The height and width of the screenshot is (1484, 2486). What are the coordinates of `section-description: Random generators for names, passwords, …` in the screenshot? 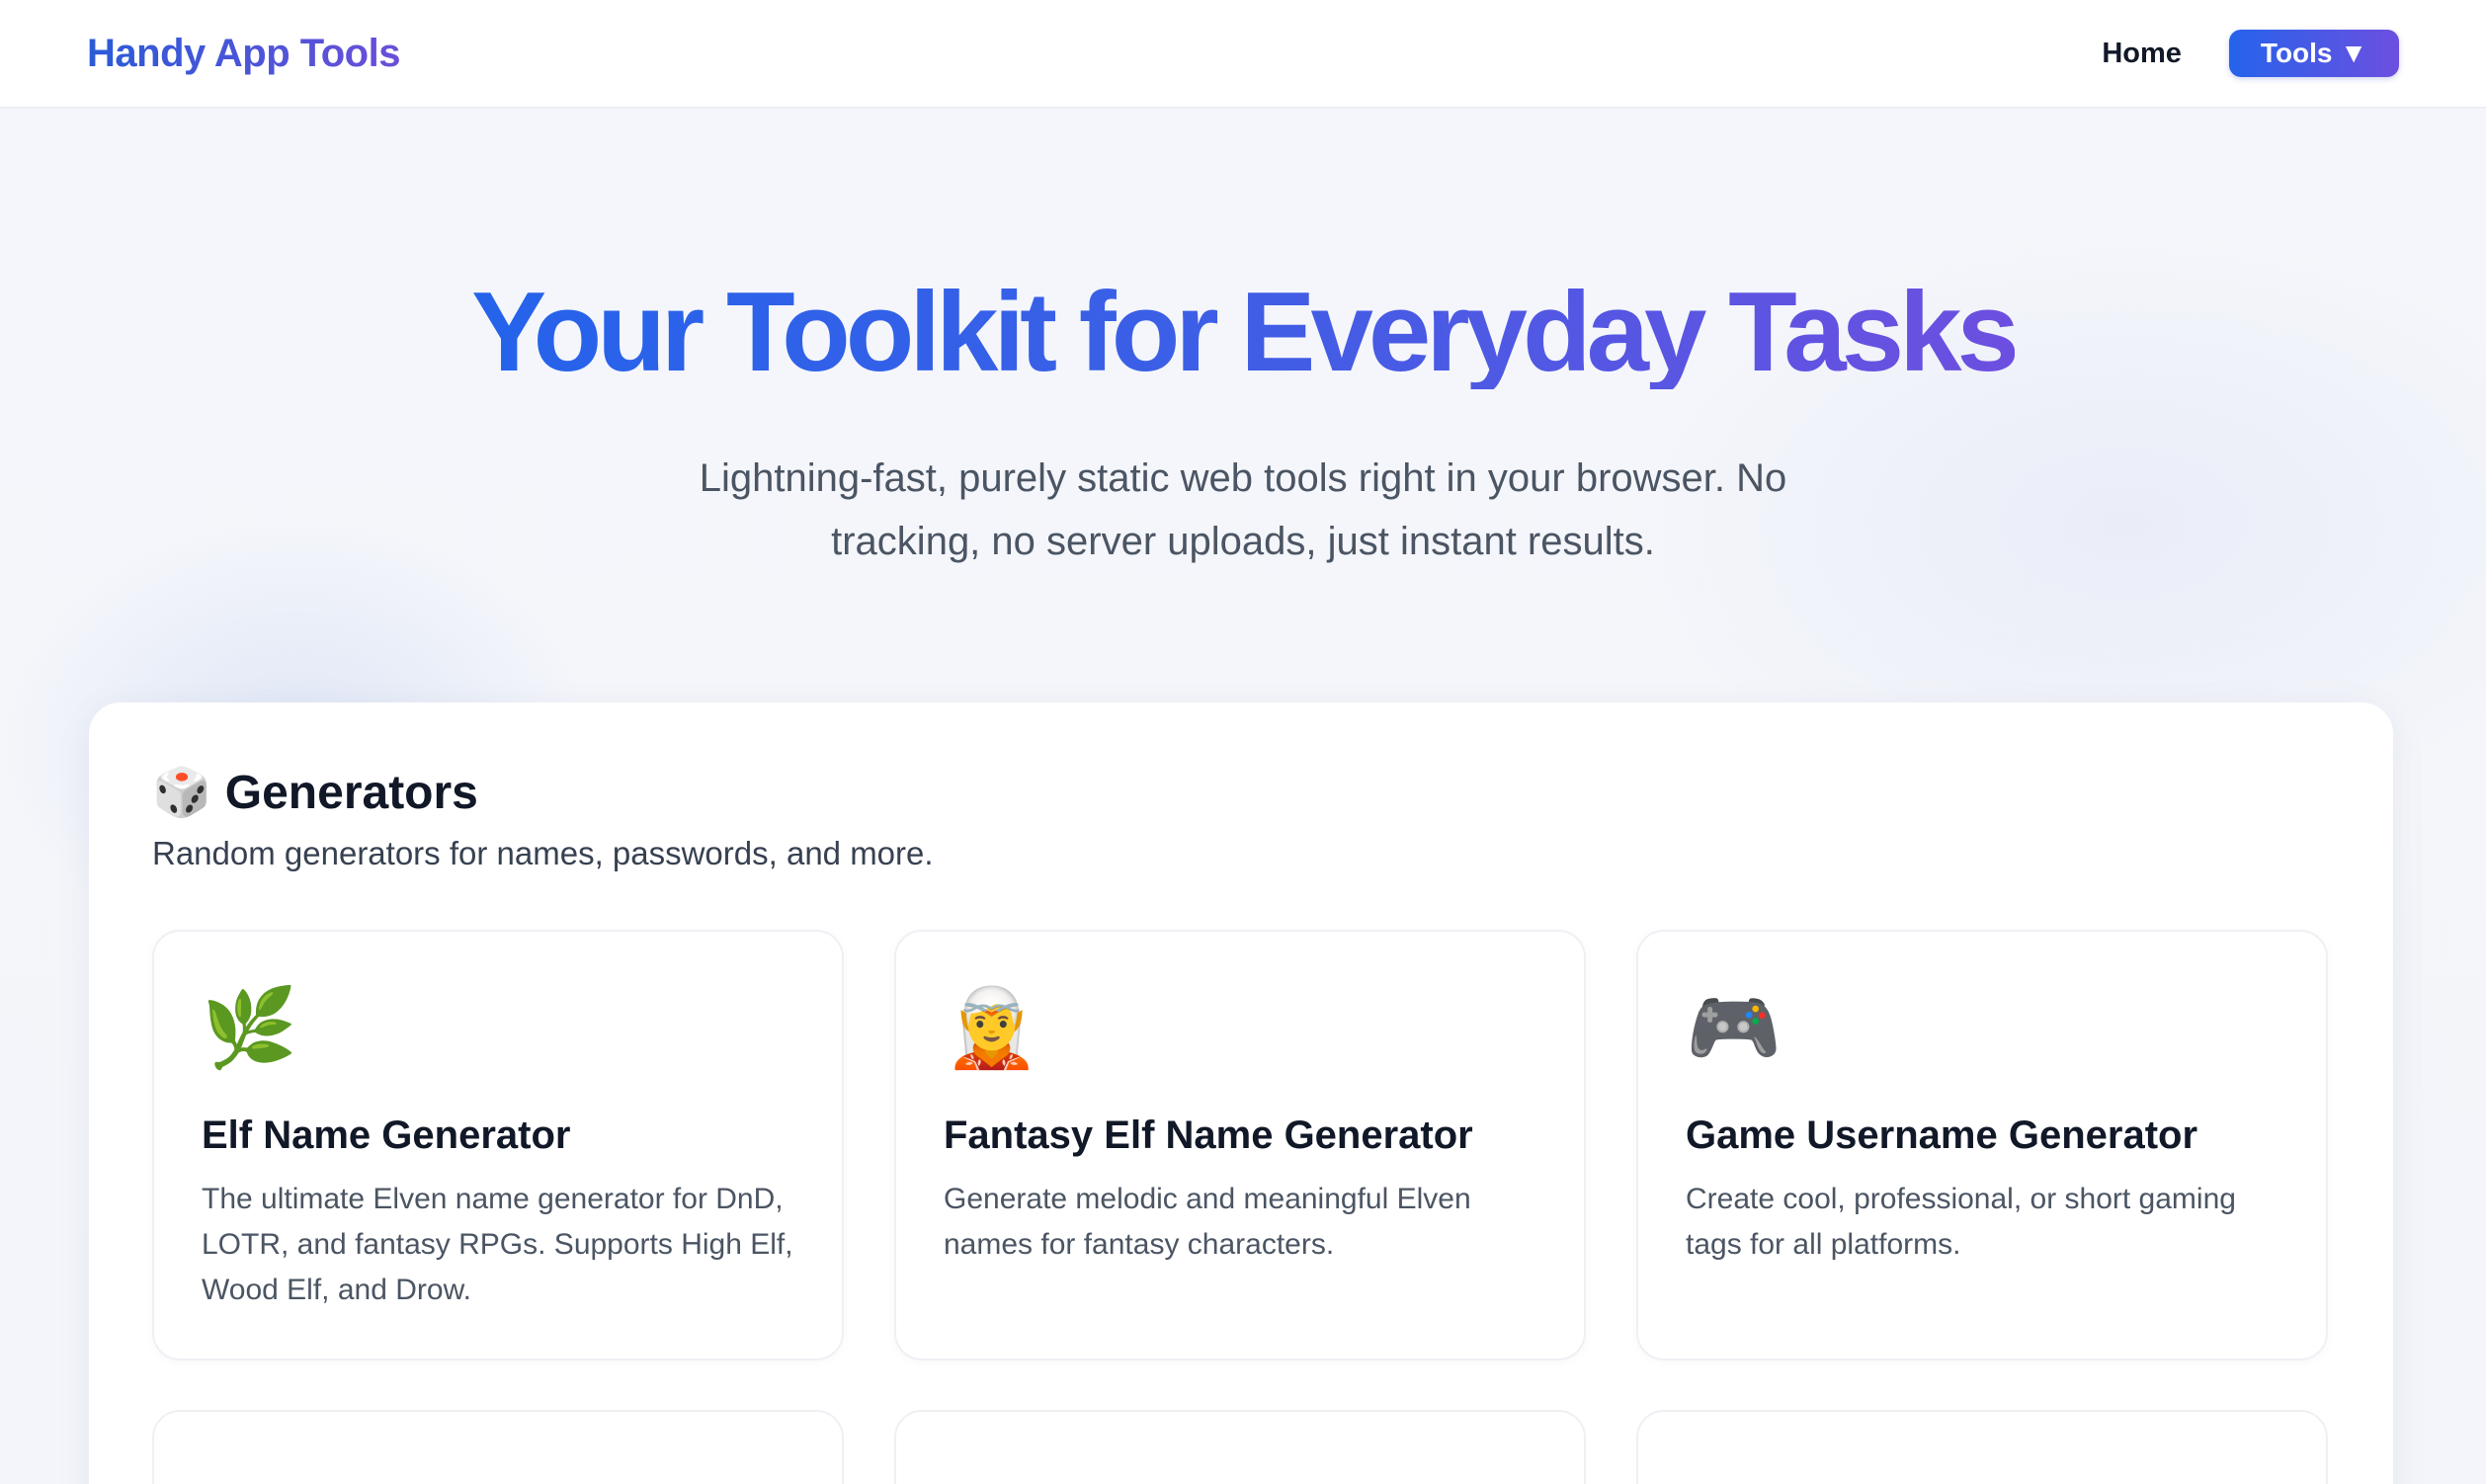 It's located at (543, 853).